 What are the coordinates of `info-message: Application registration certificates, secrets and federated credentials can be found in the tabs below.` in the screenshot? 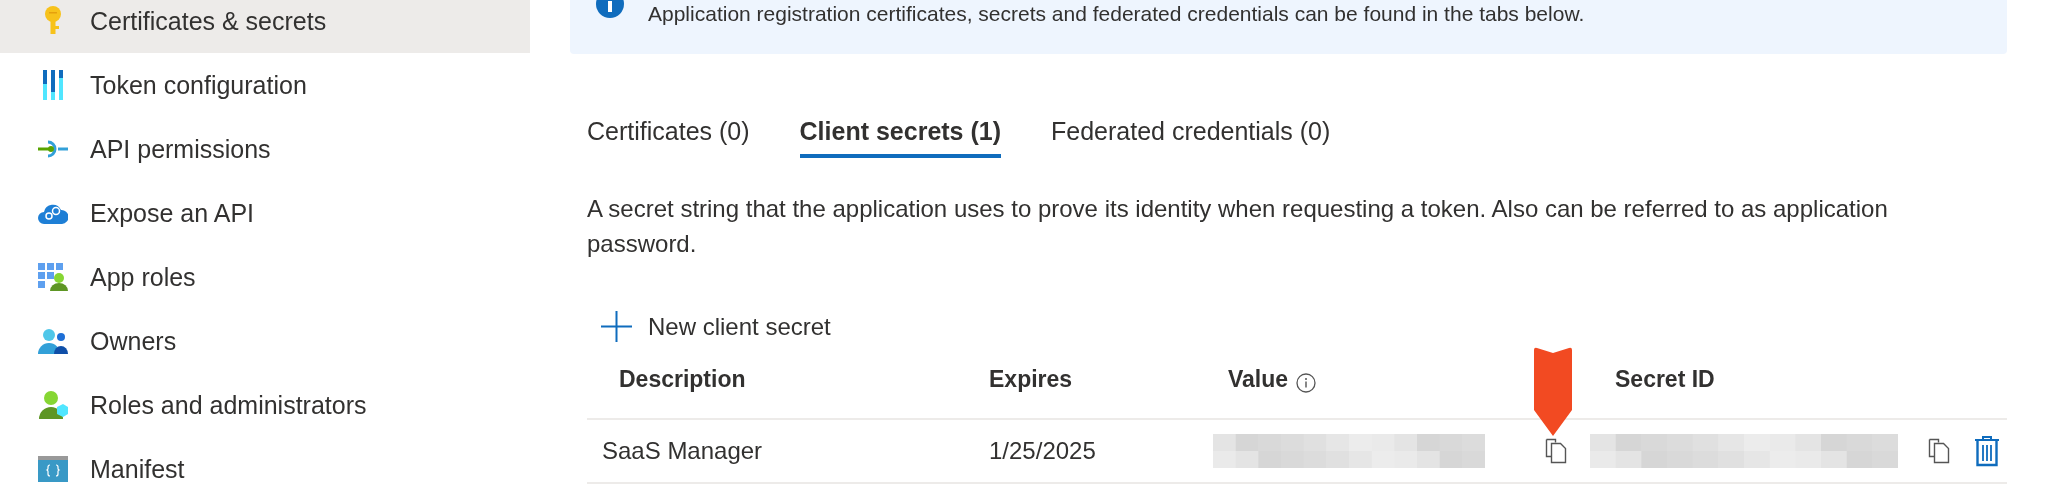 It's located at (1116, 14).